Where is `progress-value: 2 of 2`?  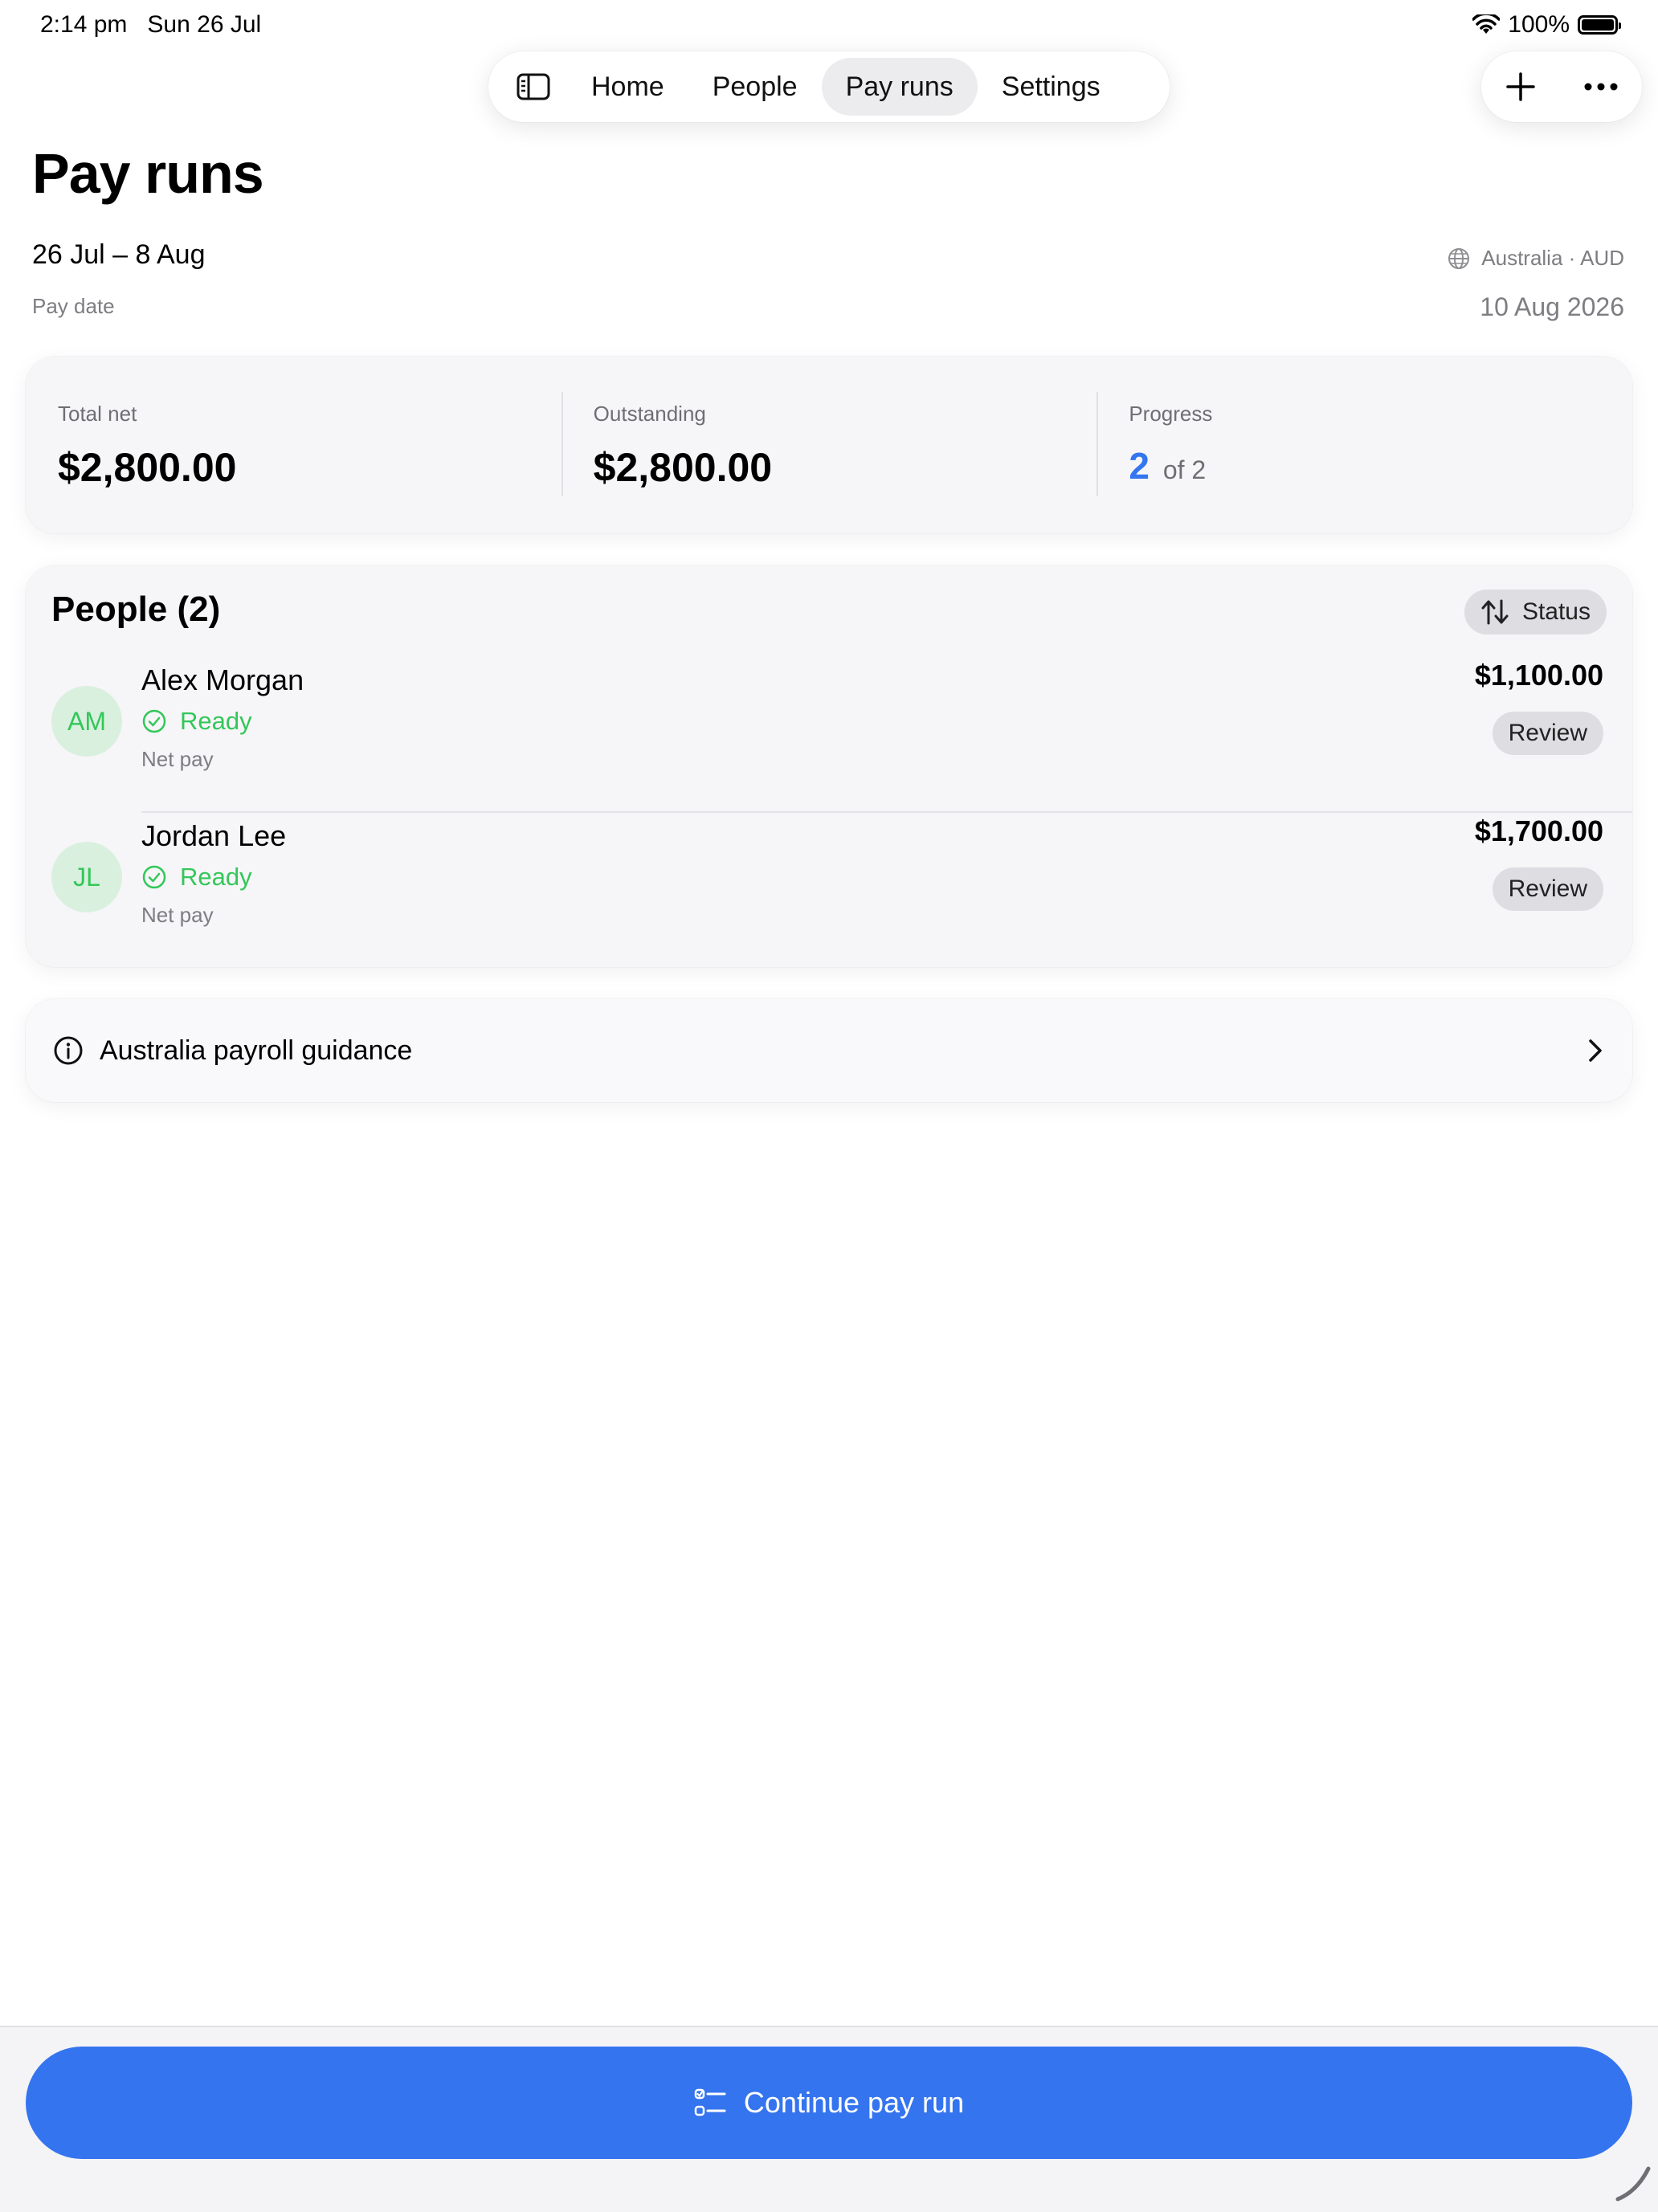
progress-value: 2 of 2 is located at coordinates (1380, 466).